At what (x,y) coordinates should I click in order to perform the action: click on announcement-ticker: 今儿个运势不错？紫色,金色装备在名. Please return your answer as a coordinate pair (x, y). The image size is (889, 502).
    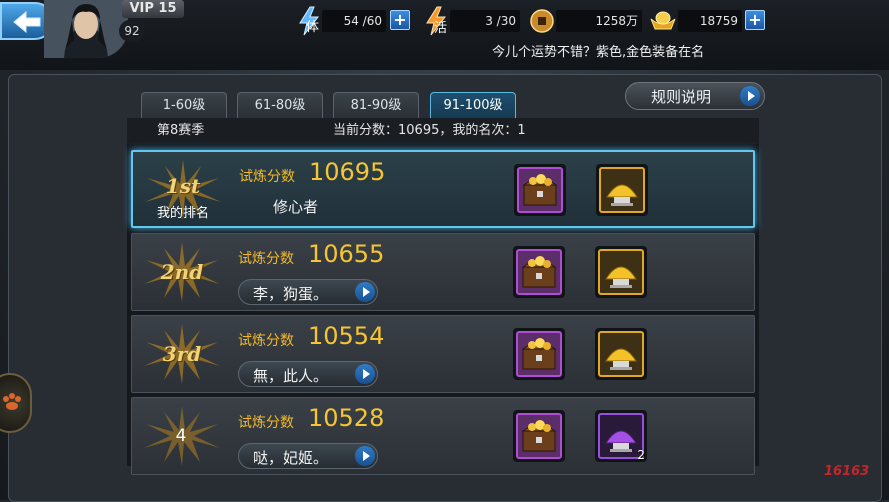
    Looking at the image, I should click on (598, 52).